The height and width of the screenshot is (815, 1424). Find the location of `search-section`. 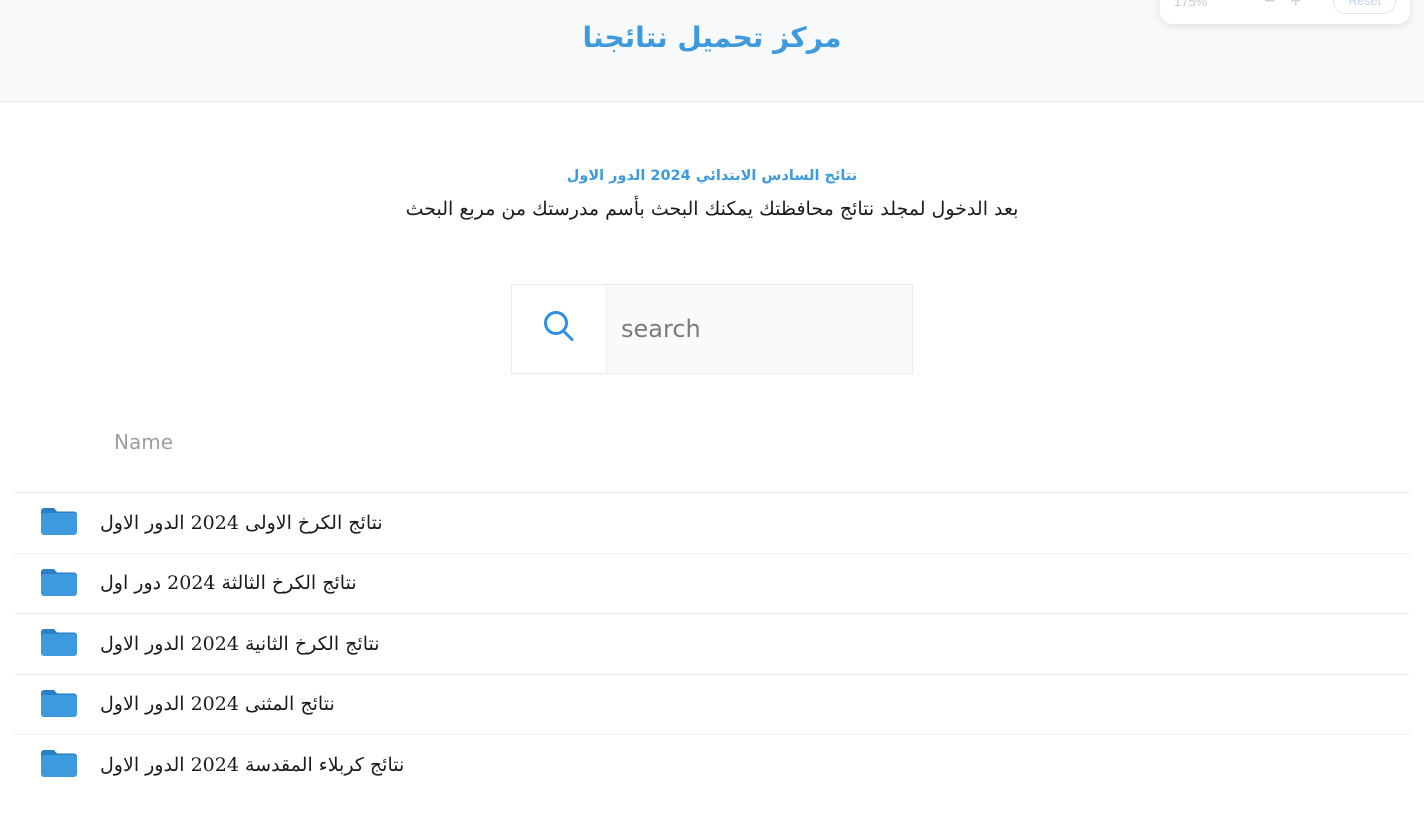

search-section is located at coordinates (712, 329).